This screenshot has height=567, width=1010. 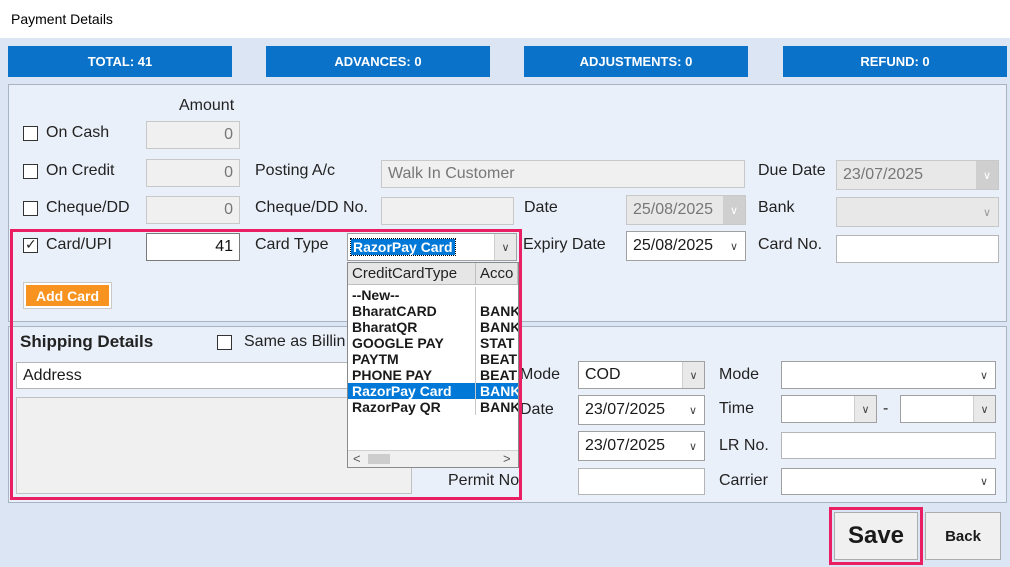 I want to click on carrier-select: ∨, so click(x=888, y=481).